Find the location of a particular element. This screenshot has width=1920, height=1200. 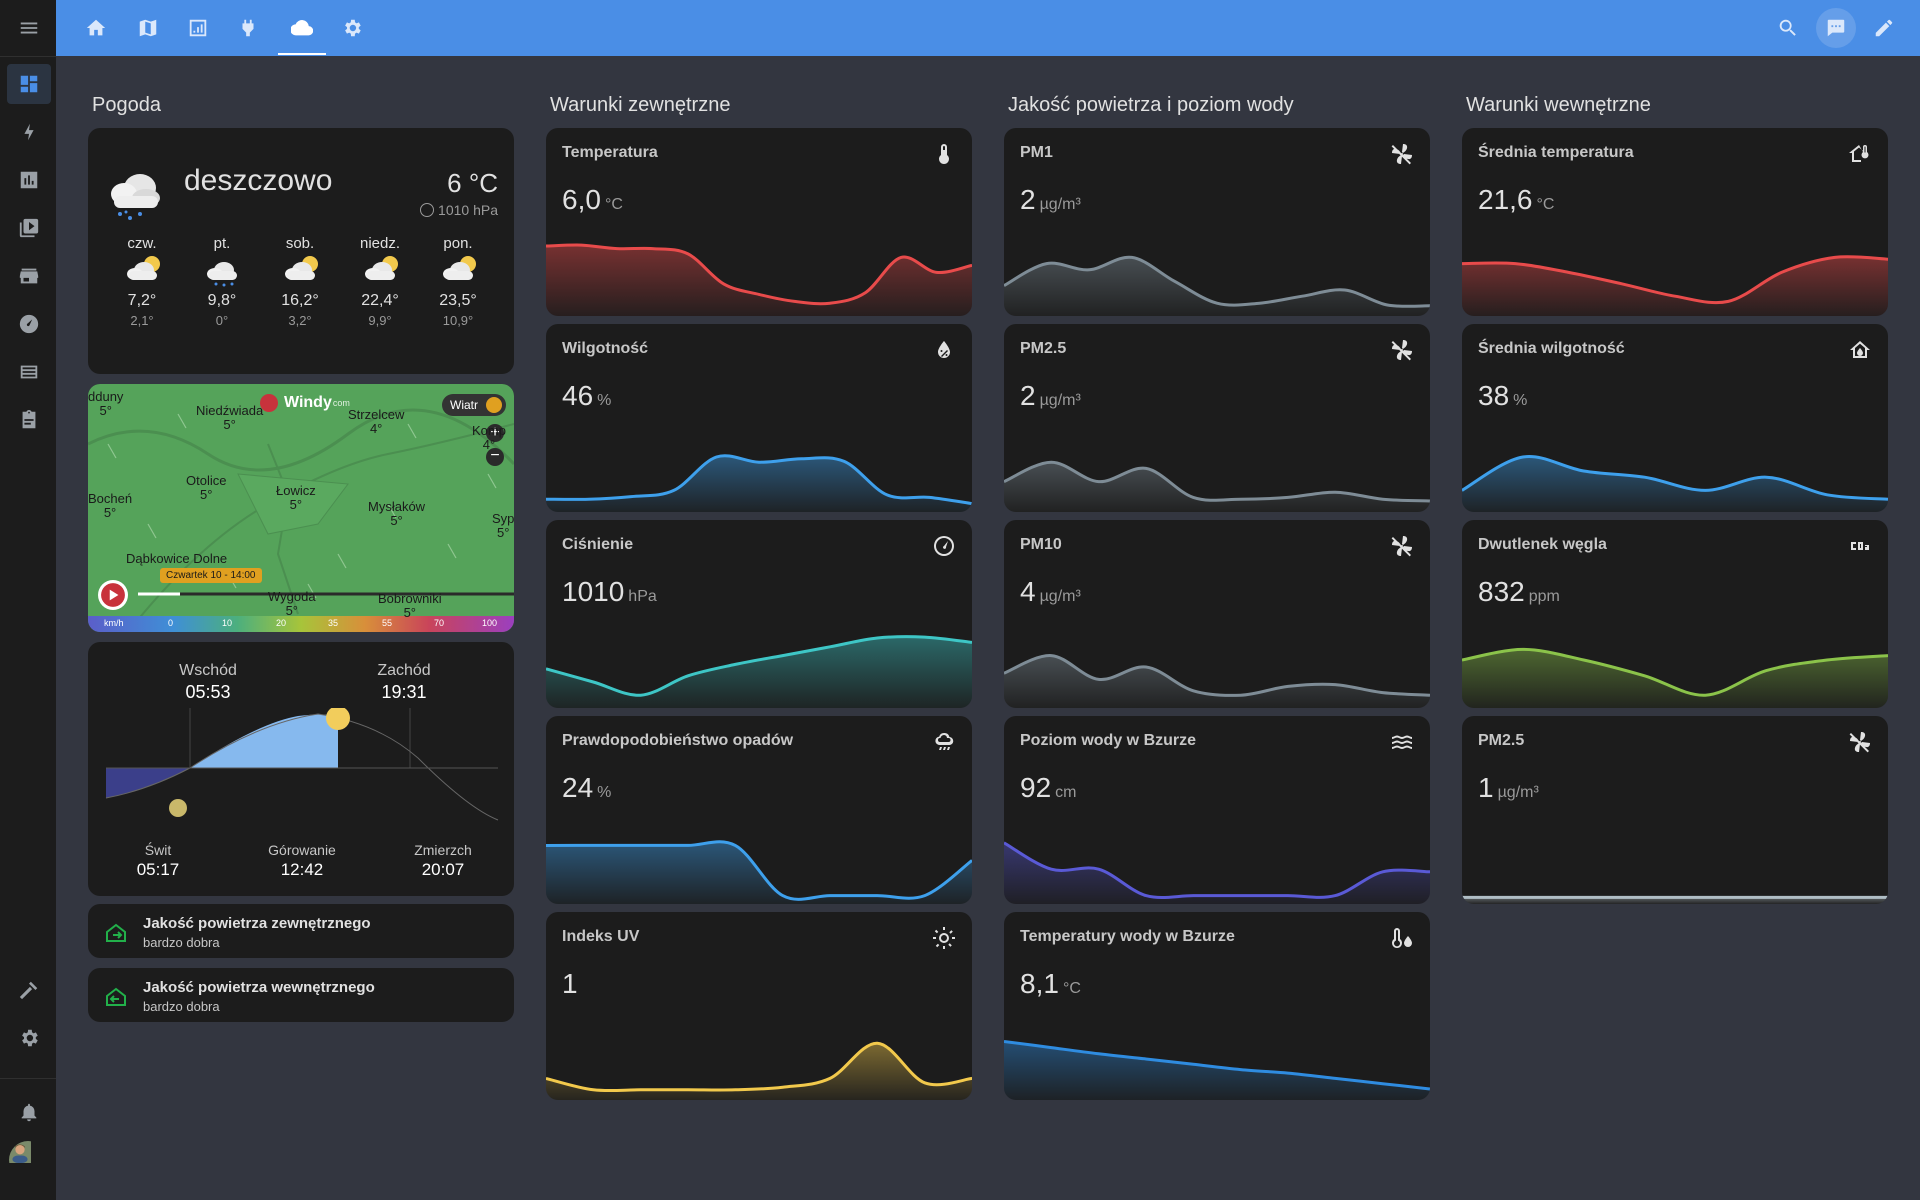

map-place-name: Syp is located at coordinates (503, 518).